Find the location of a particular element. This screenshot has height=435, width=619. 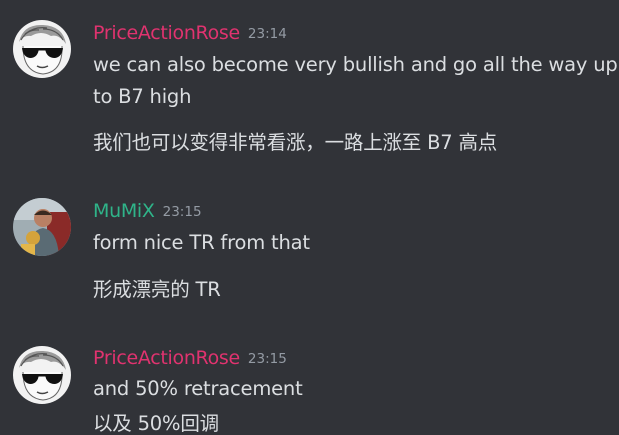

message-text: and 50% retracement is located at coordinates (198, 388).